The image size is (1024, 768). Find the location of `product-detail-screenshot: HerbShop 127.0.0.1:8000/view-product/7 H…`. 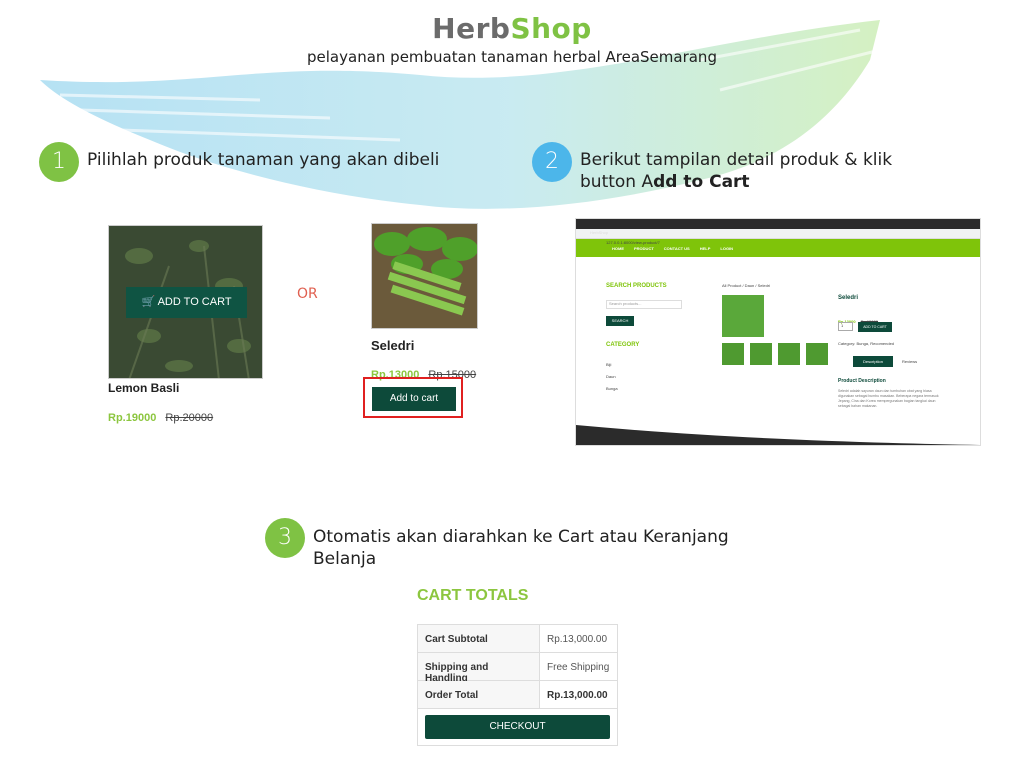

product-detail-screenshot: HerbShop 127.0.0.1:8000/view-product/7 H… is located at coordinates (778, 332).